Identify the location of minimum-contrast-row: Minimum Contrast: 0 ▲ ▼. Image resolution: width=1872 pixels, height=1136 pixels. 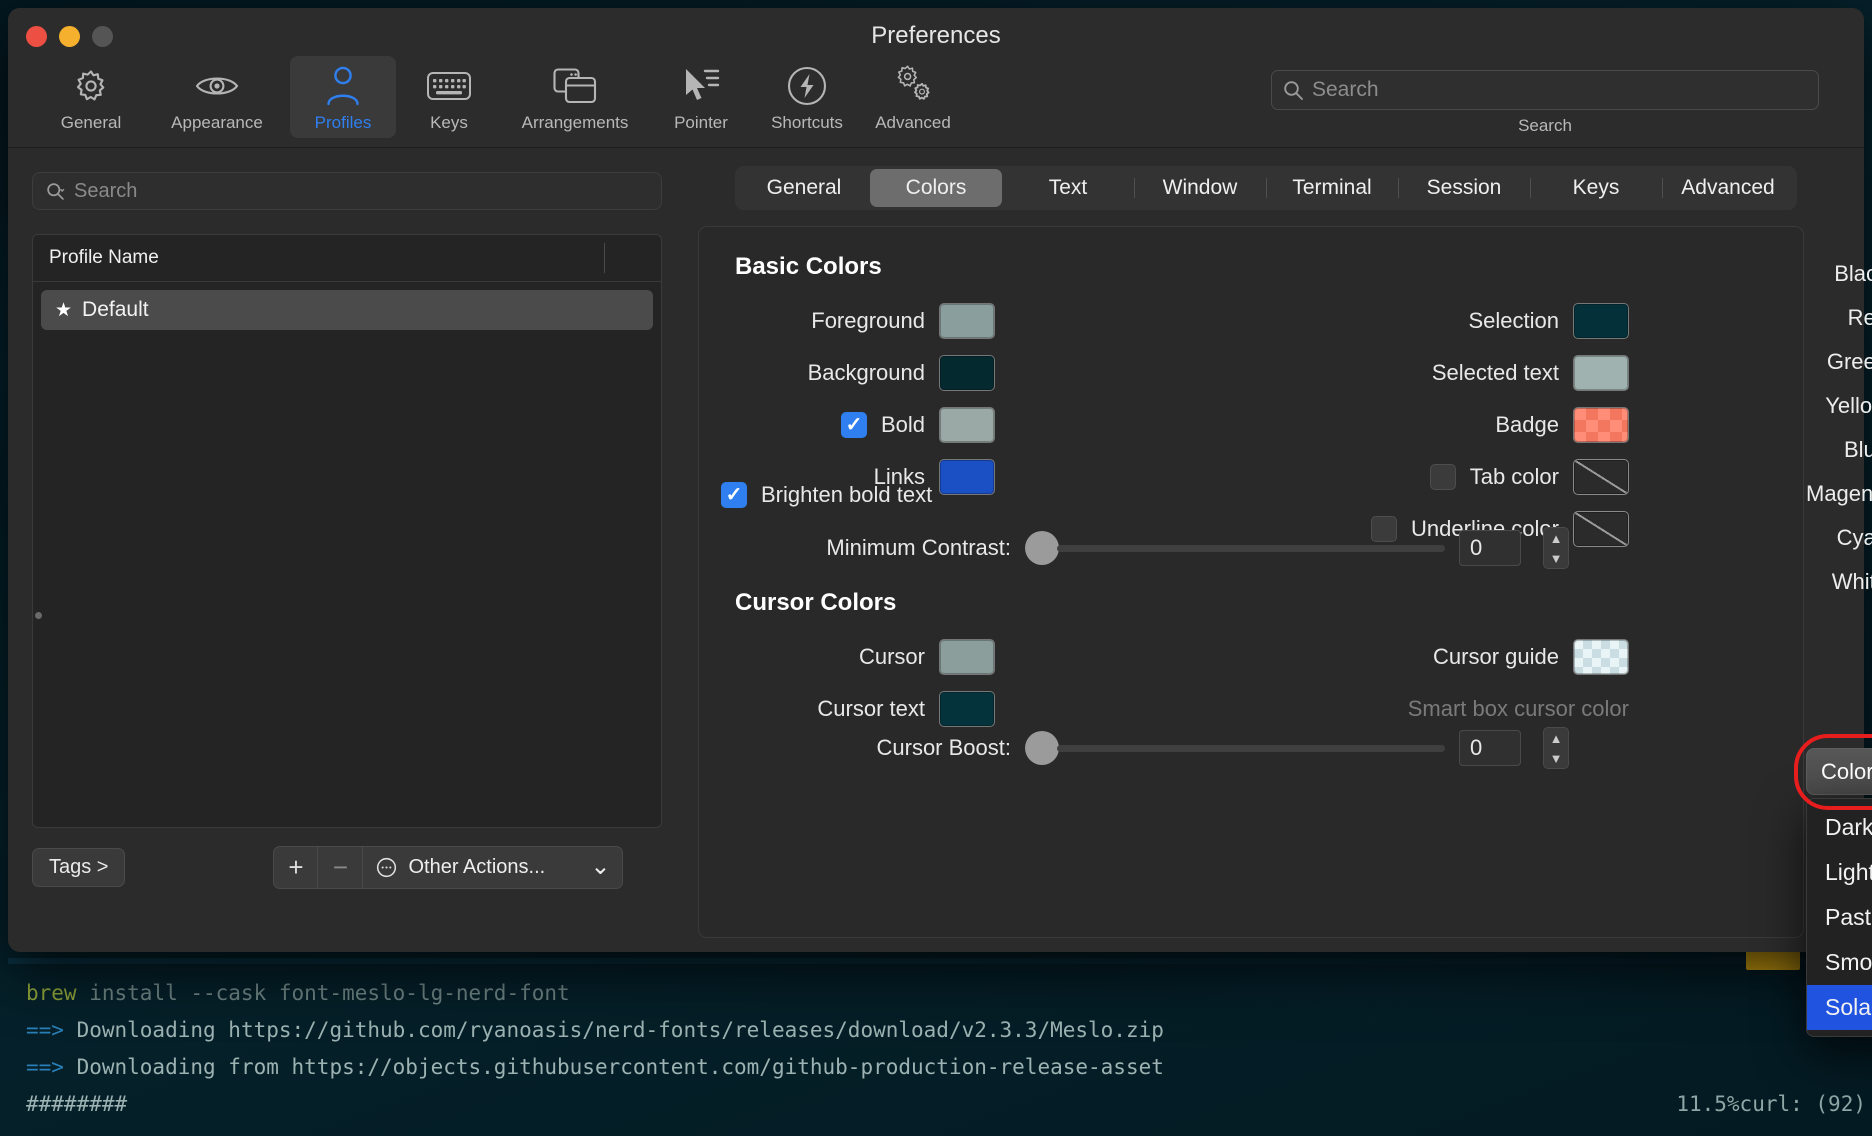
(1250, 548).